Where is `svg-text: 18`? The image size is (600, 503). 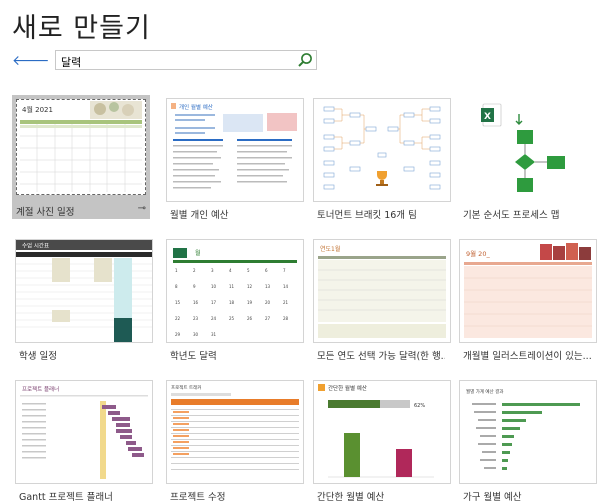
svg-text: 18 is located at coordinates (232, 302).